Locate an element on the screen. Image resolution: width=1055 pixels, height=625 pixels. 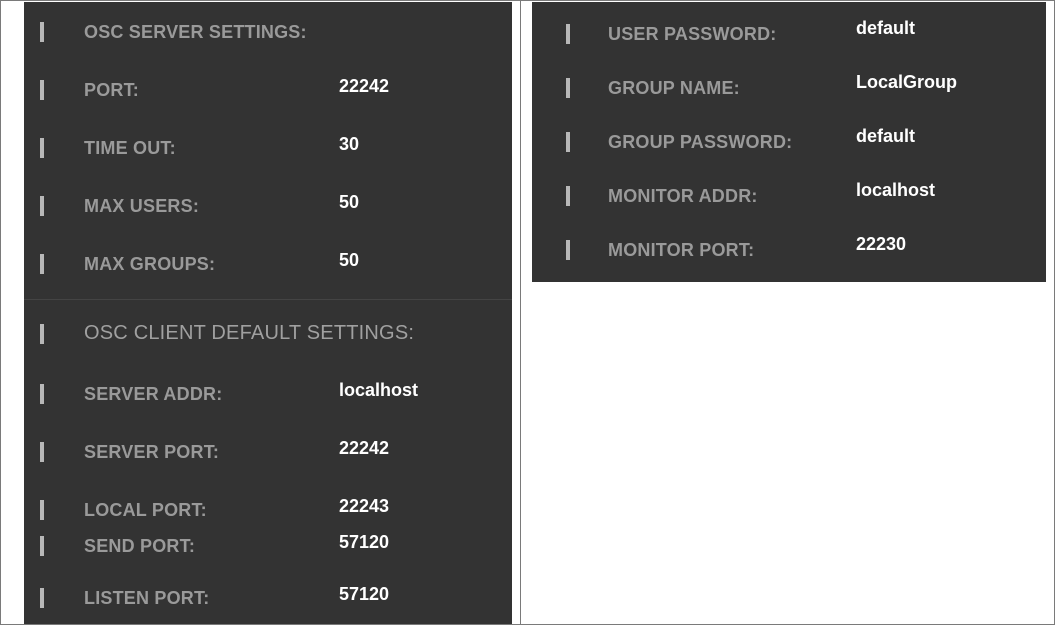
setting-value: 30 is located at coordinates (349, 144).